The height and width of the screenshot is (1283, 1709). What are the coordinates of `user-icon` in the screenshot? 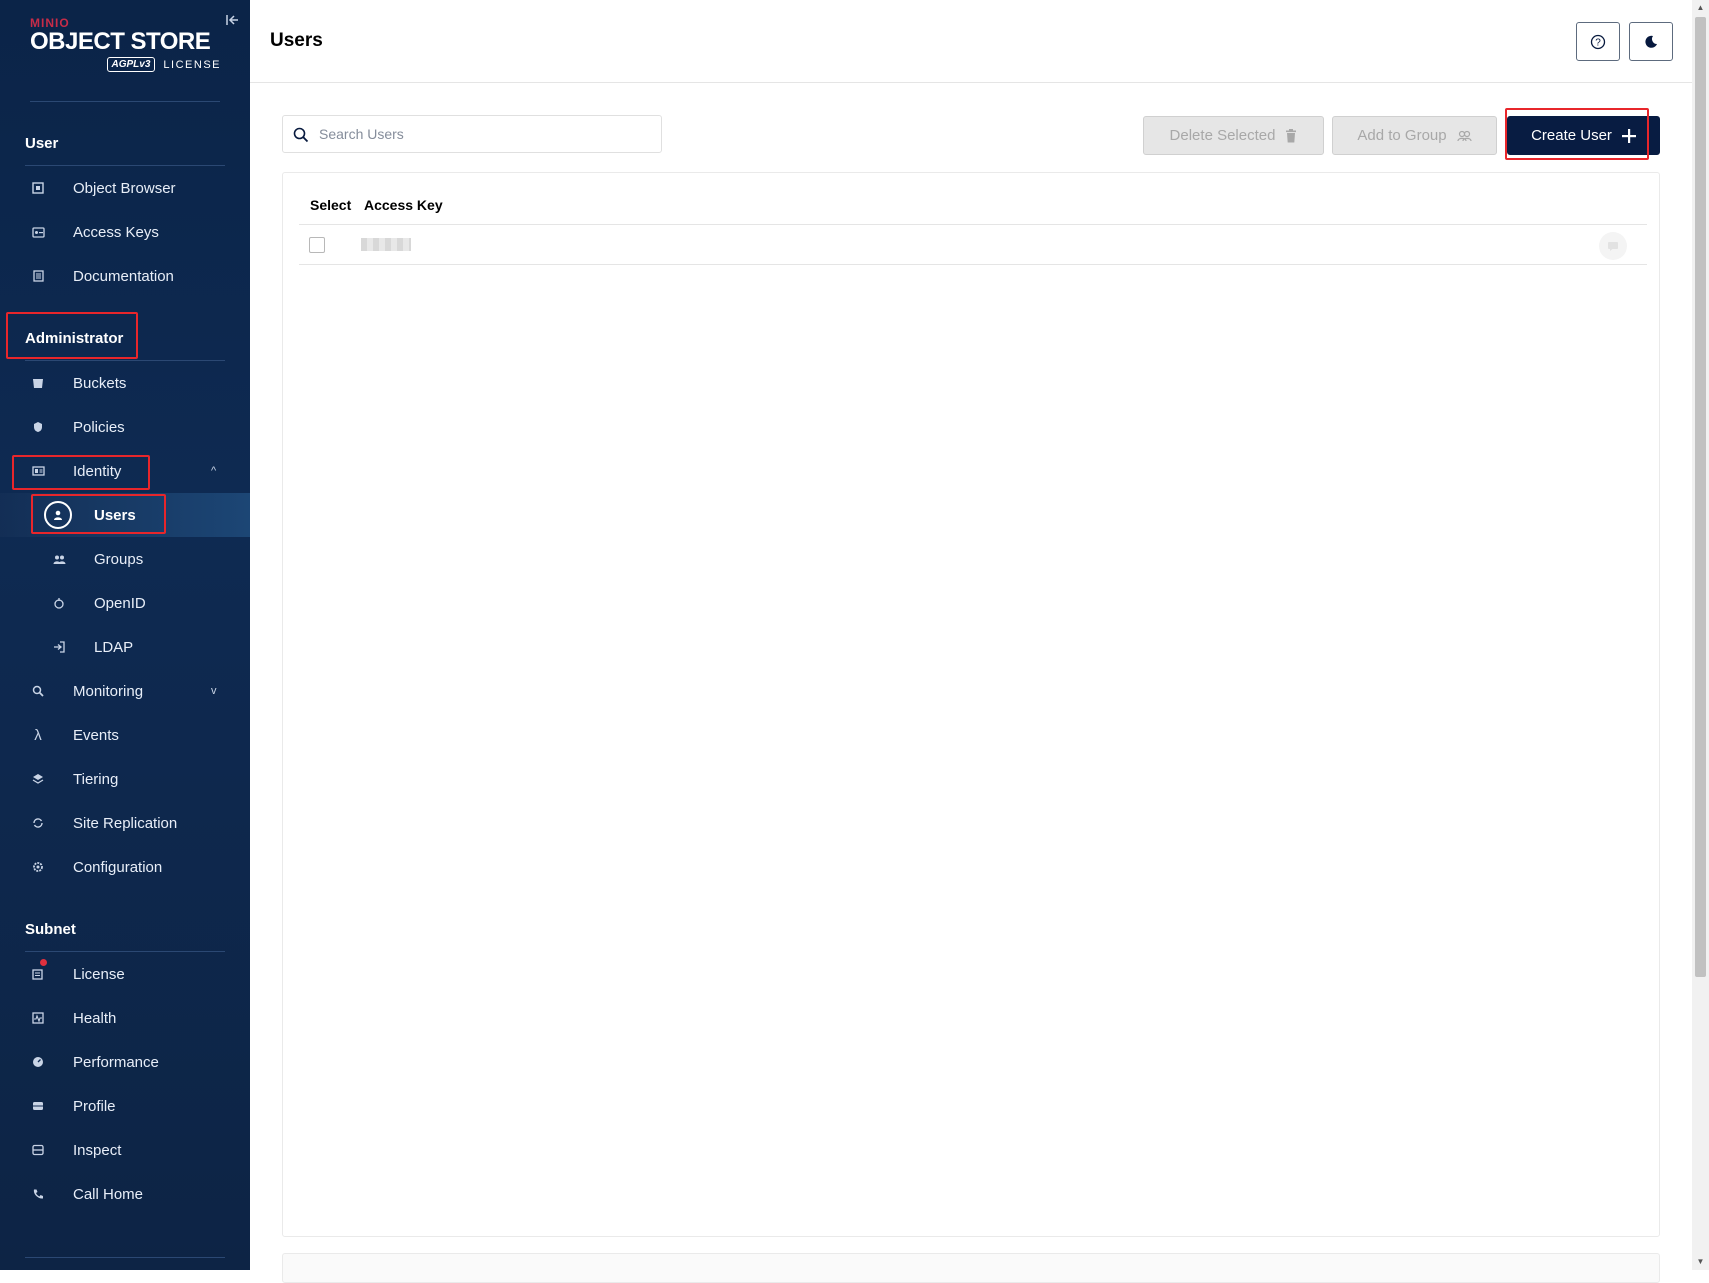 It's located at (58, 515).